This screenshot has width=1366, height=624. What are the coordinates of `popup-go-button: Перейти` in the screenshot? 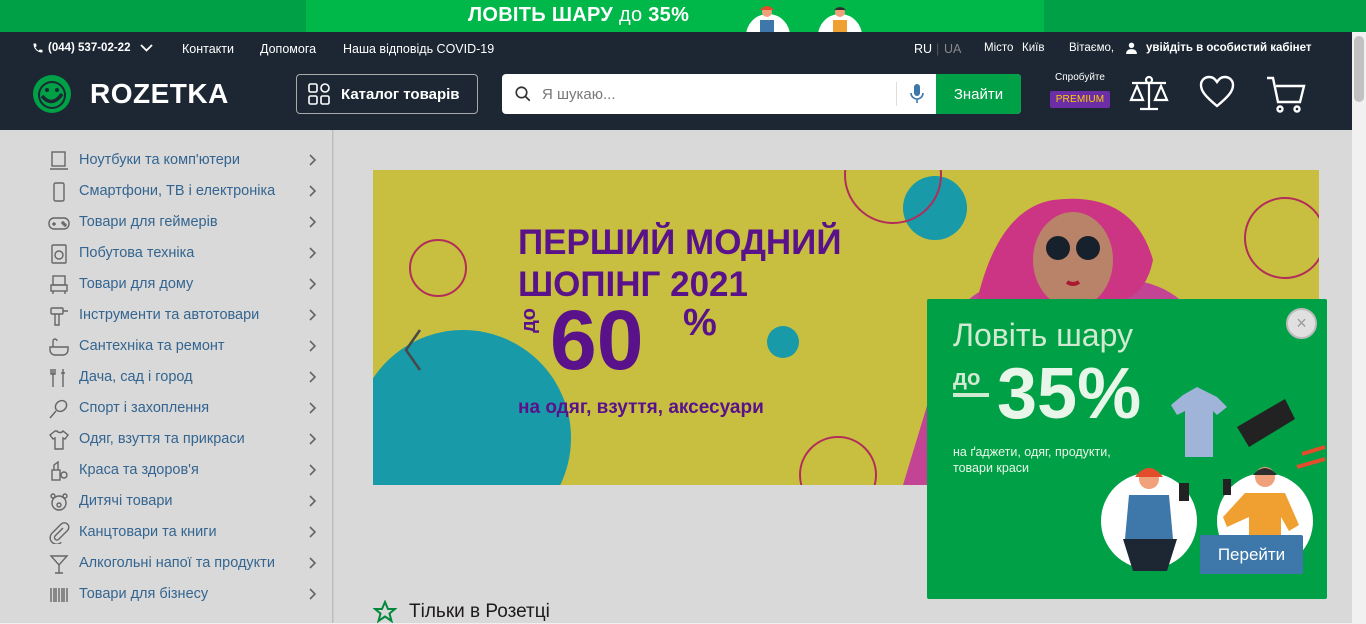 It's located at (1251, 554).